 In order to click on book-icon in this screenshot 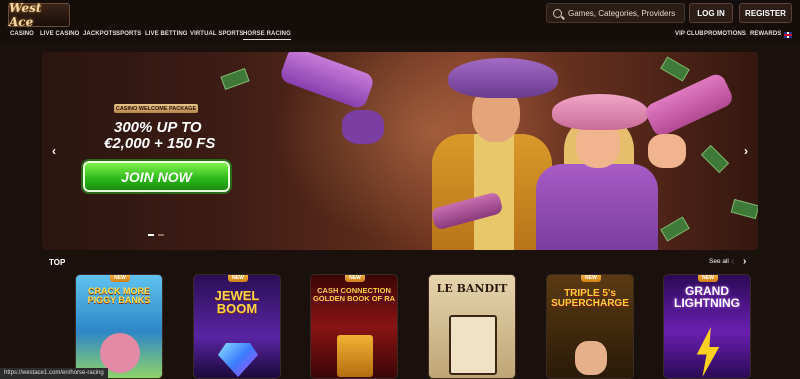, I will do `click(355, 356)`.